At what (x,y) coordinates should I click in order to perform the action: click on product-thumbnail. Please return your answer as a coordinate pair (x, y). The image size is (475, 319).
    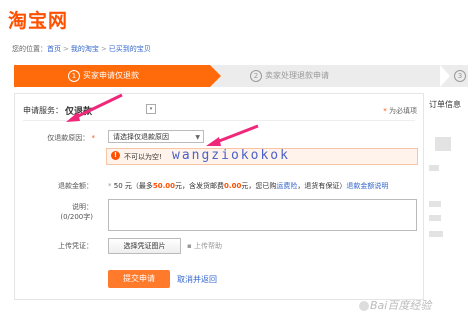
    Looking at the image, I should click on (443, 144).